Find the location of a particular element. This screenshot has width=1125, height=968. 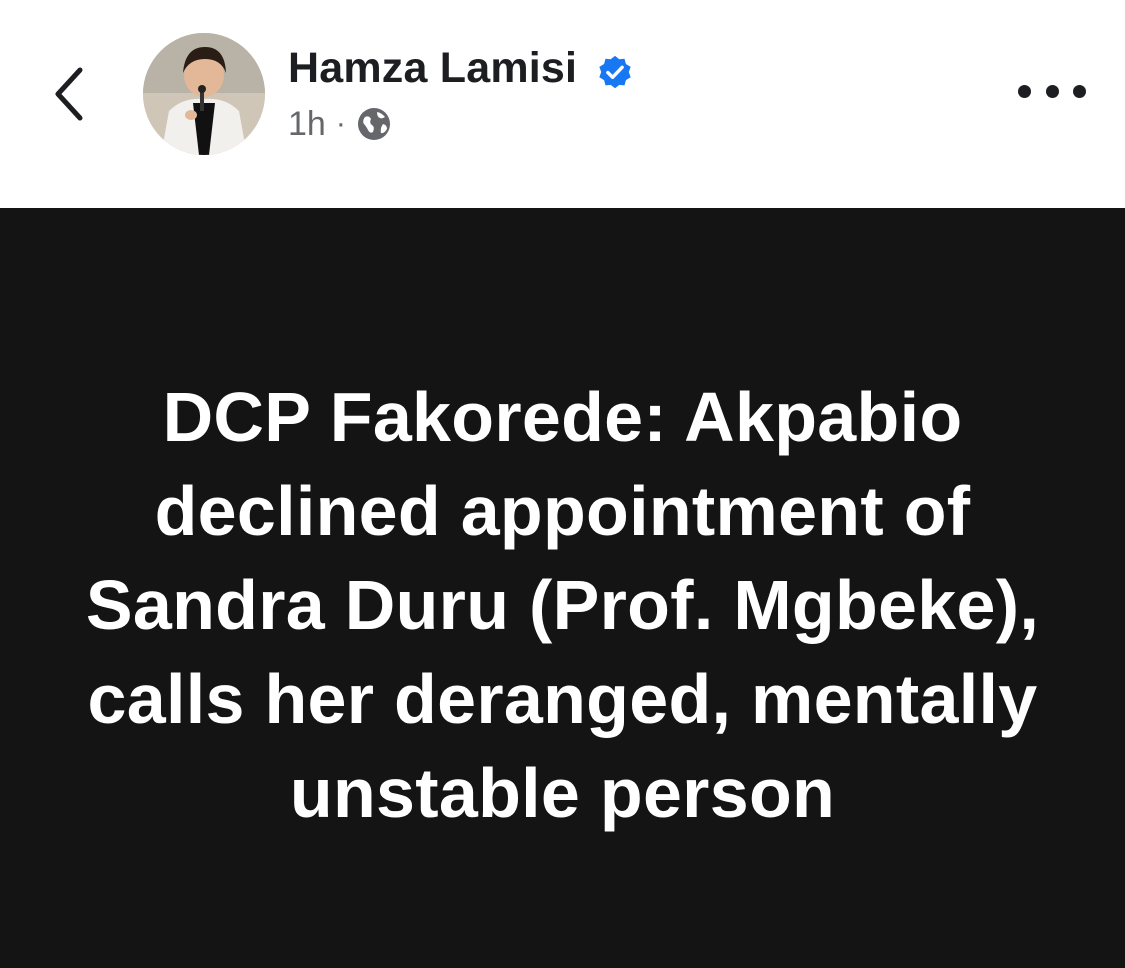

more-options-button is located at coordinates (1052, 91).